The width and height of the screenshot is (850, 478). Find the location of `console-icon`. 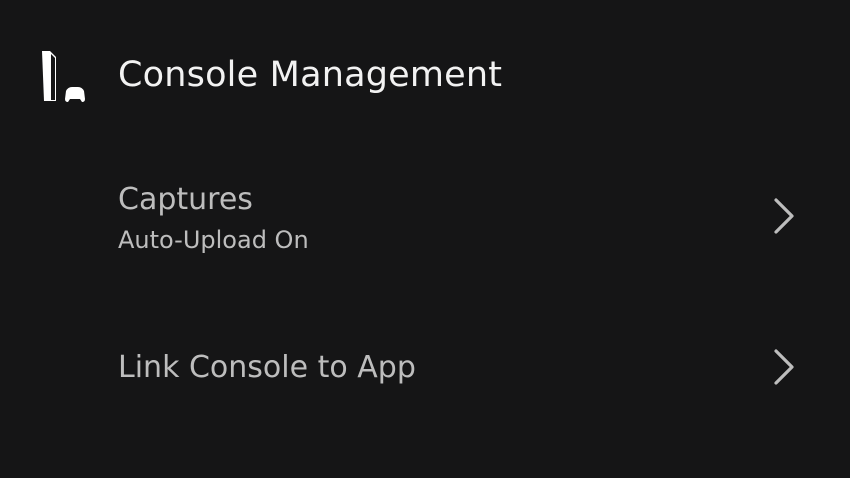

console-icon is located at coordinates (63, 76).